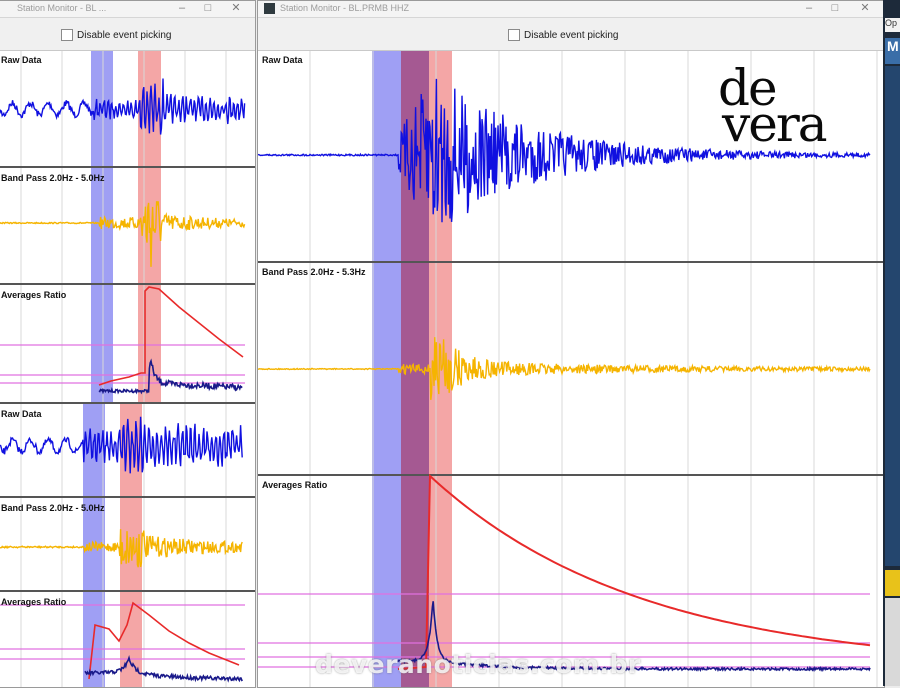 The image size is (900, 688). I want to click on left-disable-picking-checkbox: Disable event picking, so click(116, 35).